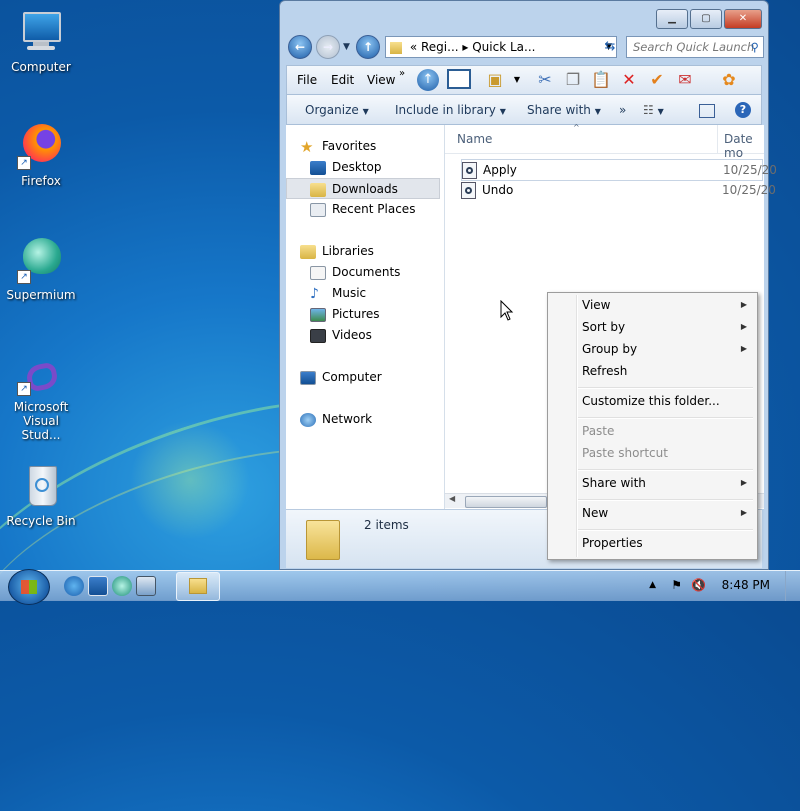  I want to click on copy-icon: ❐, so click(573, 80).